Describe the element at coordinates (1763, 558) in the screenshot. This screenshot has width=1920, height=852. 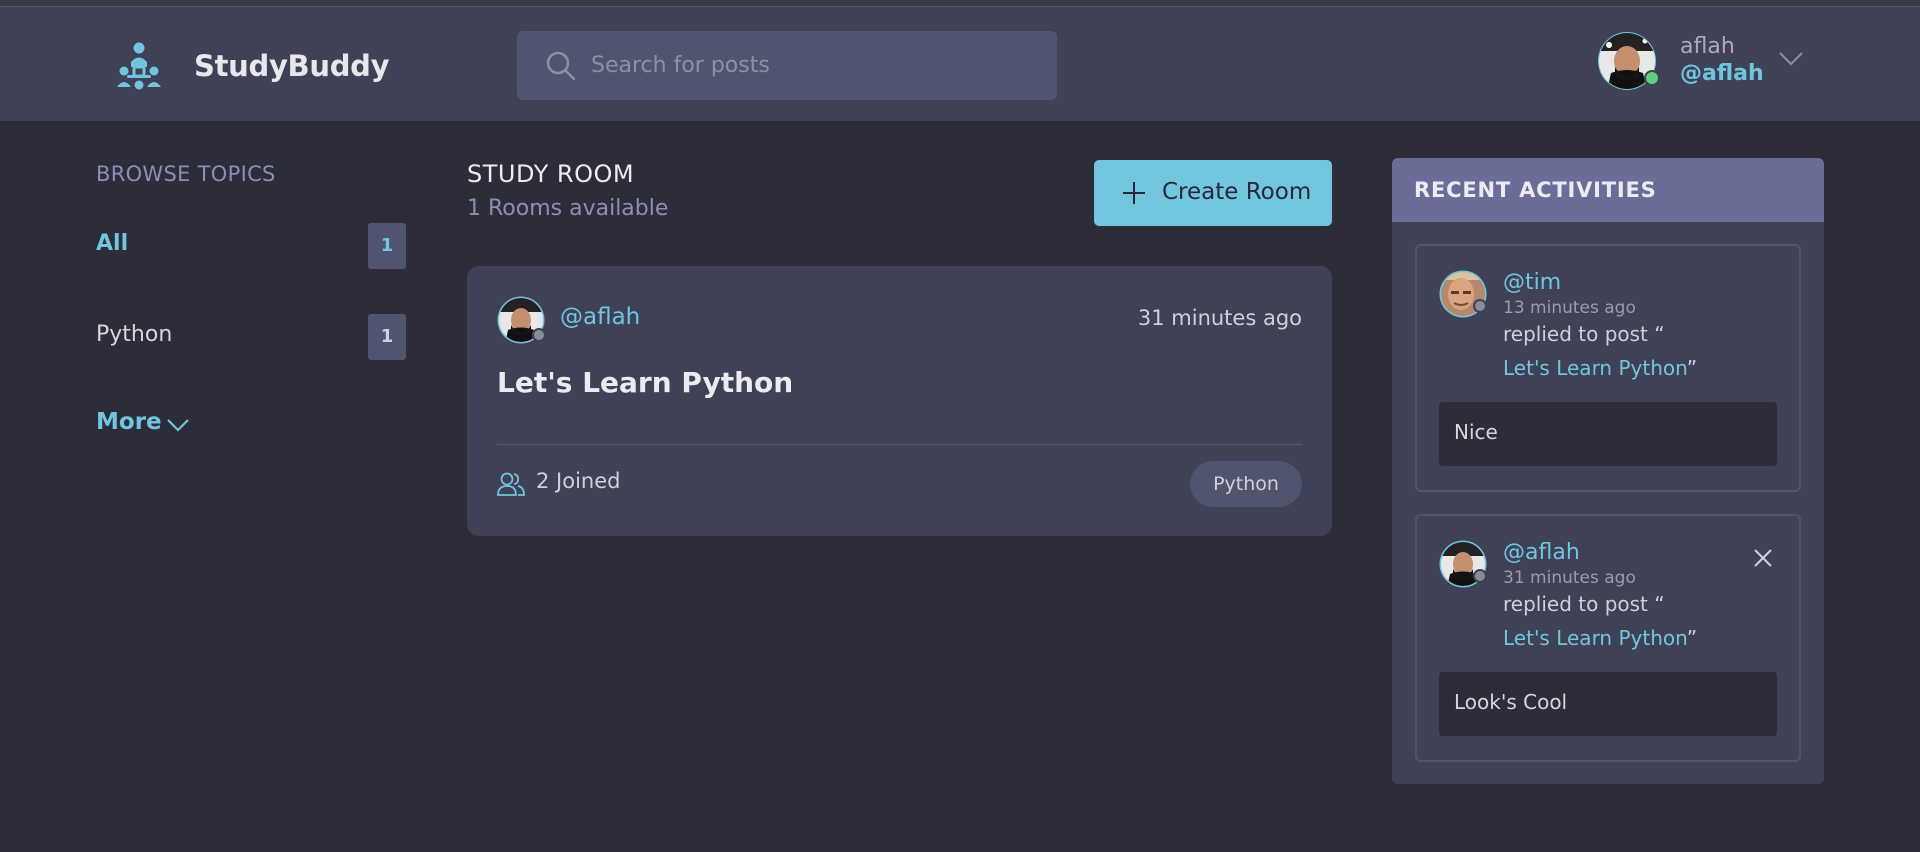
I see `delete-activity-close-icon` at that location.